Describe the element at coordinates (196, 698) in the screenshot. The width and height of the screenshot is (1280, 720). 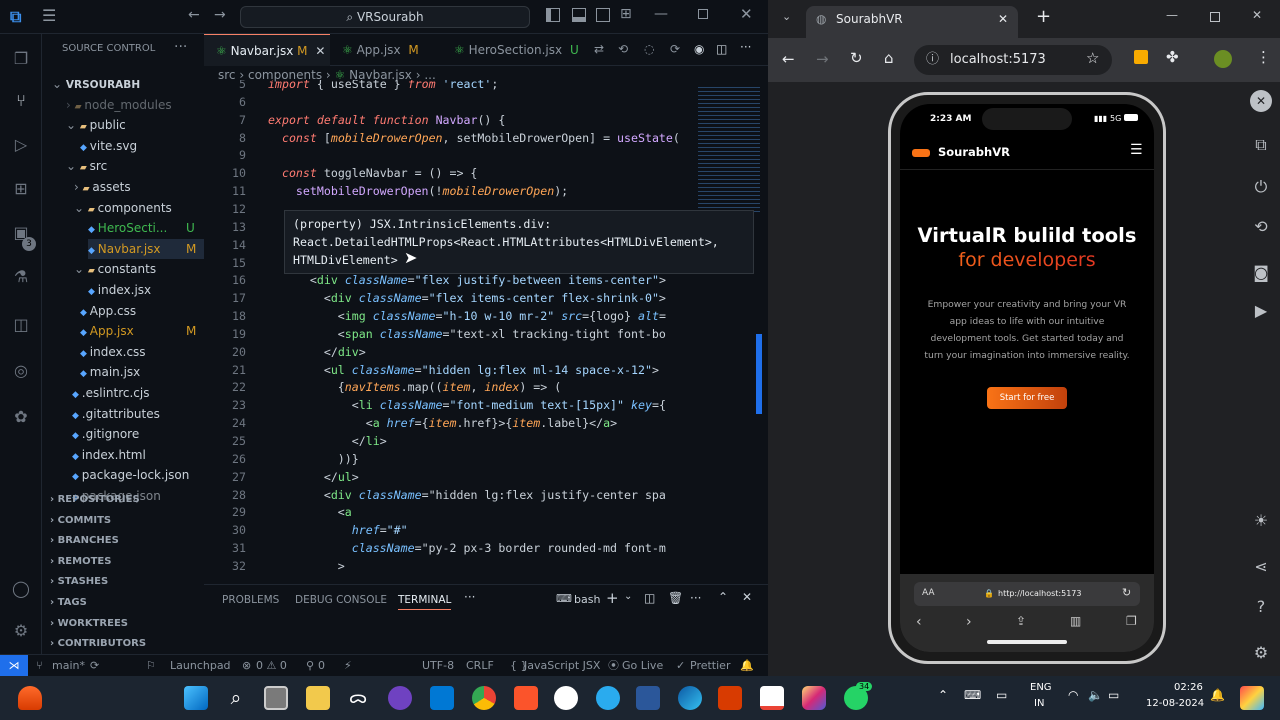
I see `windows-start-icon` at that location.